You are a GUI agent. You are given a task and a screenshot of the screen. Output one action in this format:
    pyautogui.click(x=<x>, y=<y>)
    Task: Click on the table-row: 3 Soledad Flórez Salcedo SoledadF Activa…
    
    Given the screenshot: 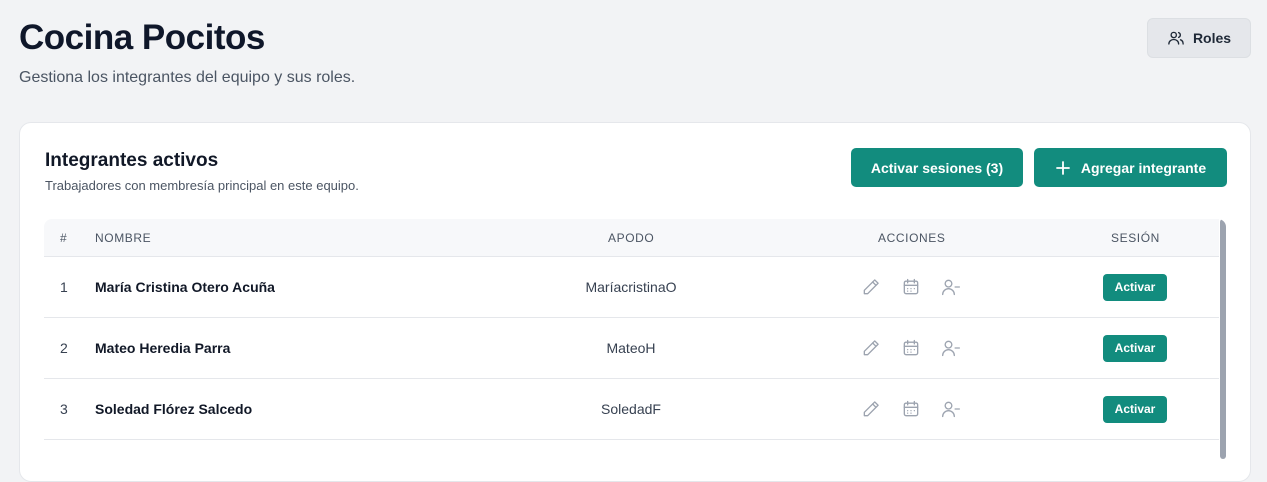 What is the action you would take?
    pyautogui.click(x=631, y=409)
    